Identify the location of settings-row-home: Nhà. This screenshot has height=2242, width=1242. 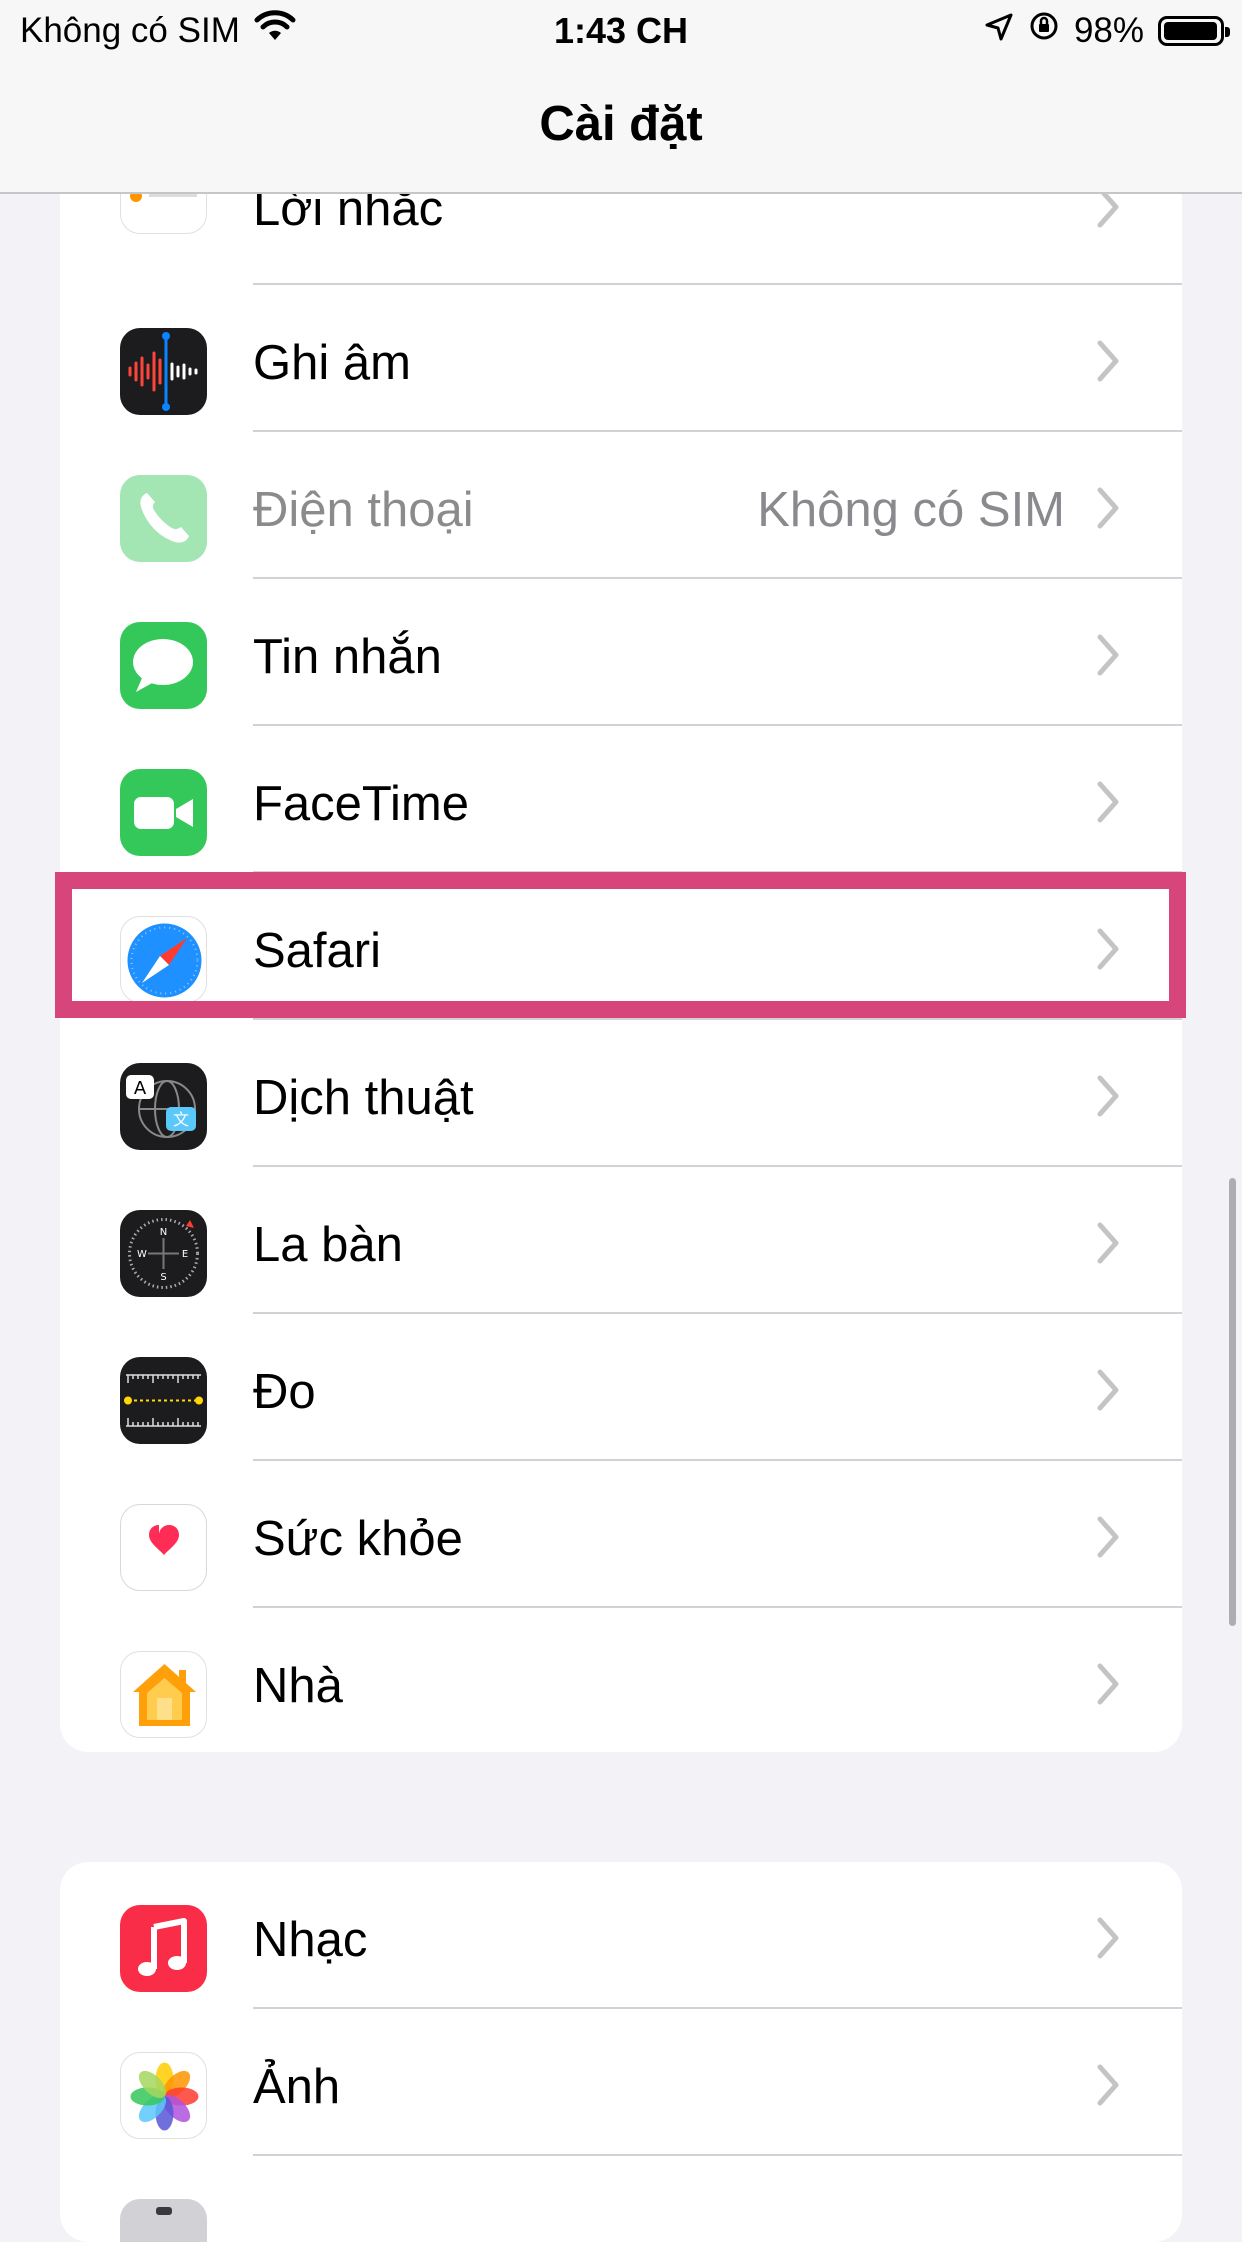
(621, 1680).